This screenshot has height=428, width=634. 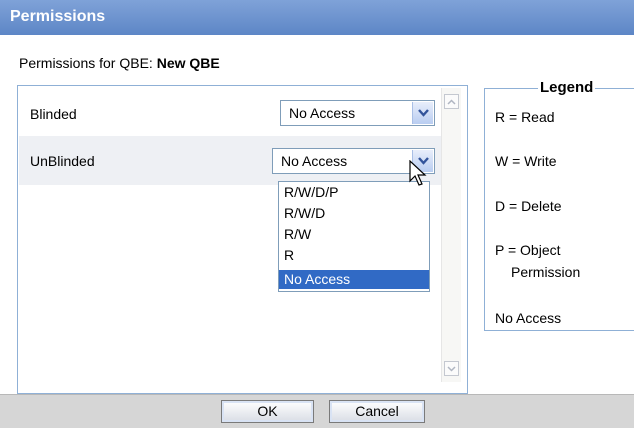 I want to click on scroll-down-button, so click(x=451, y=368).